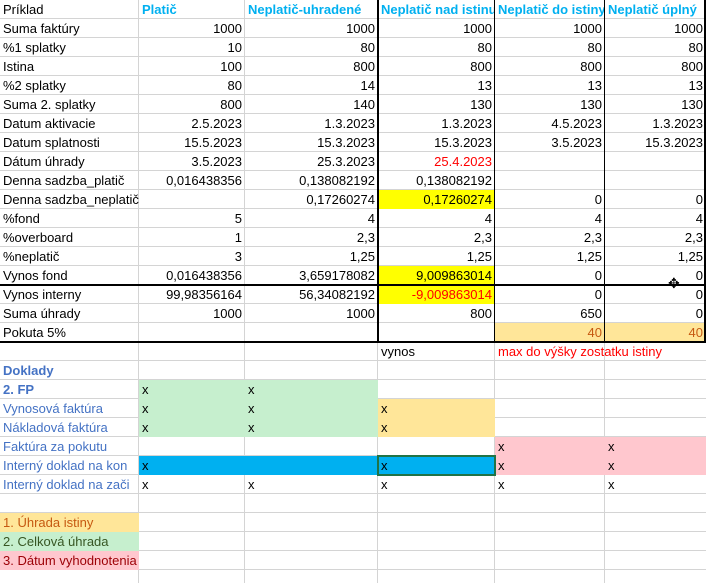  I want to click on value-cell: 3.5.2023, so click(192, 161).